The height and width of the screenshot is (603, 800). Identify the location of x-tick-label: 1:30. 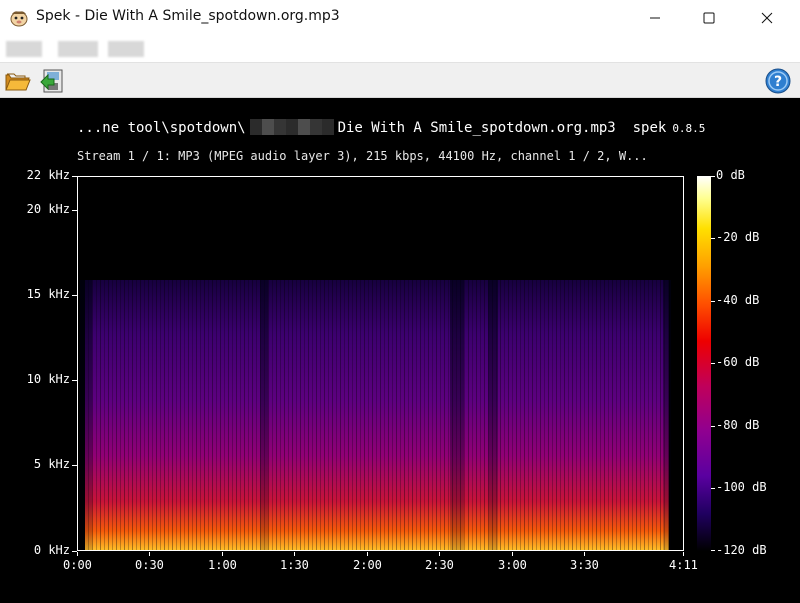
(294, 565).